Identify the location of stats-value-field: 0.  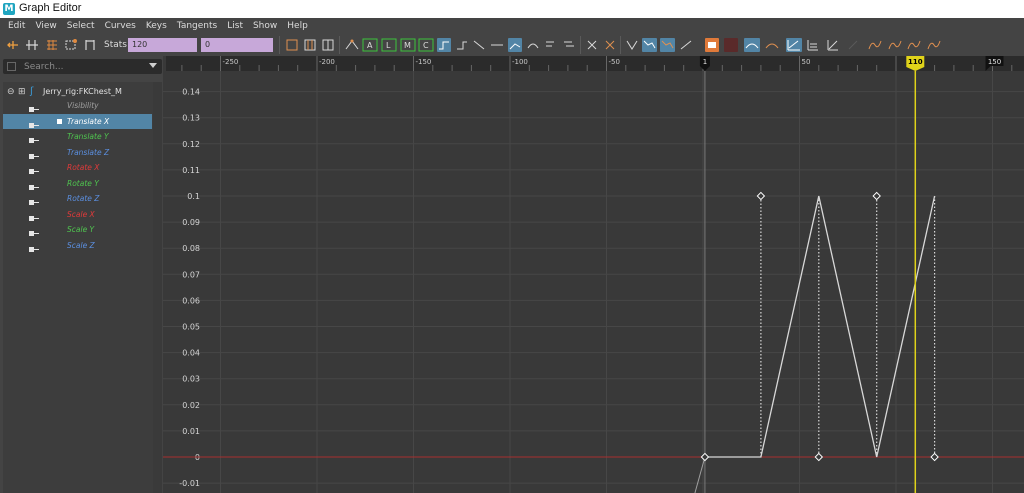
(237, 45).